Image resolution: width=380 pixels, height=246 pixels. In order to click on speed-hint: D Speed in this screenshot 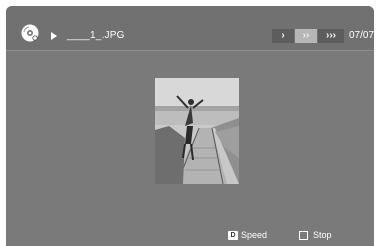, I will do `click(247, 235)`.